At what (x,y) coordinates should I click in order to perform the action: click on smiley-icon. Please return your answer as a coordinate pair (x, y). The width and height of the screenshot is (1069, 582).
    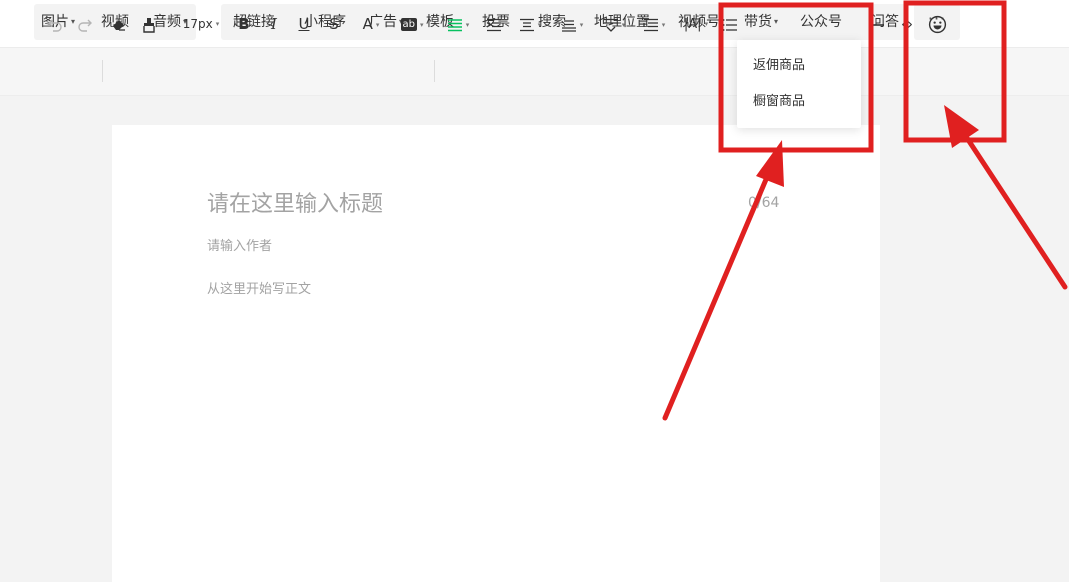
    Looking at the image, I should click on (937, 24).